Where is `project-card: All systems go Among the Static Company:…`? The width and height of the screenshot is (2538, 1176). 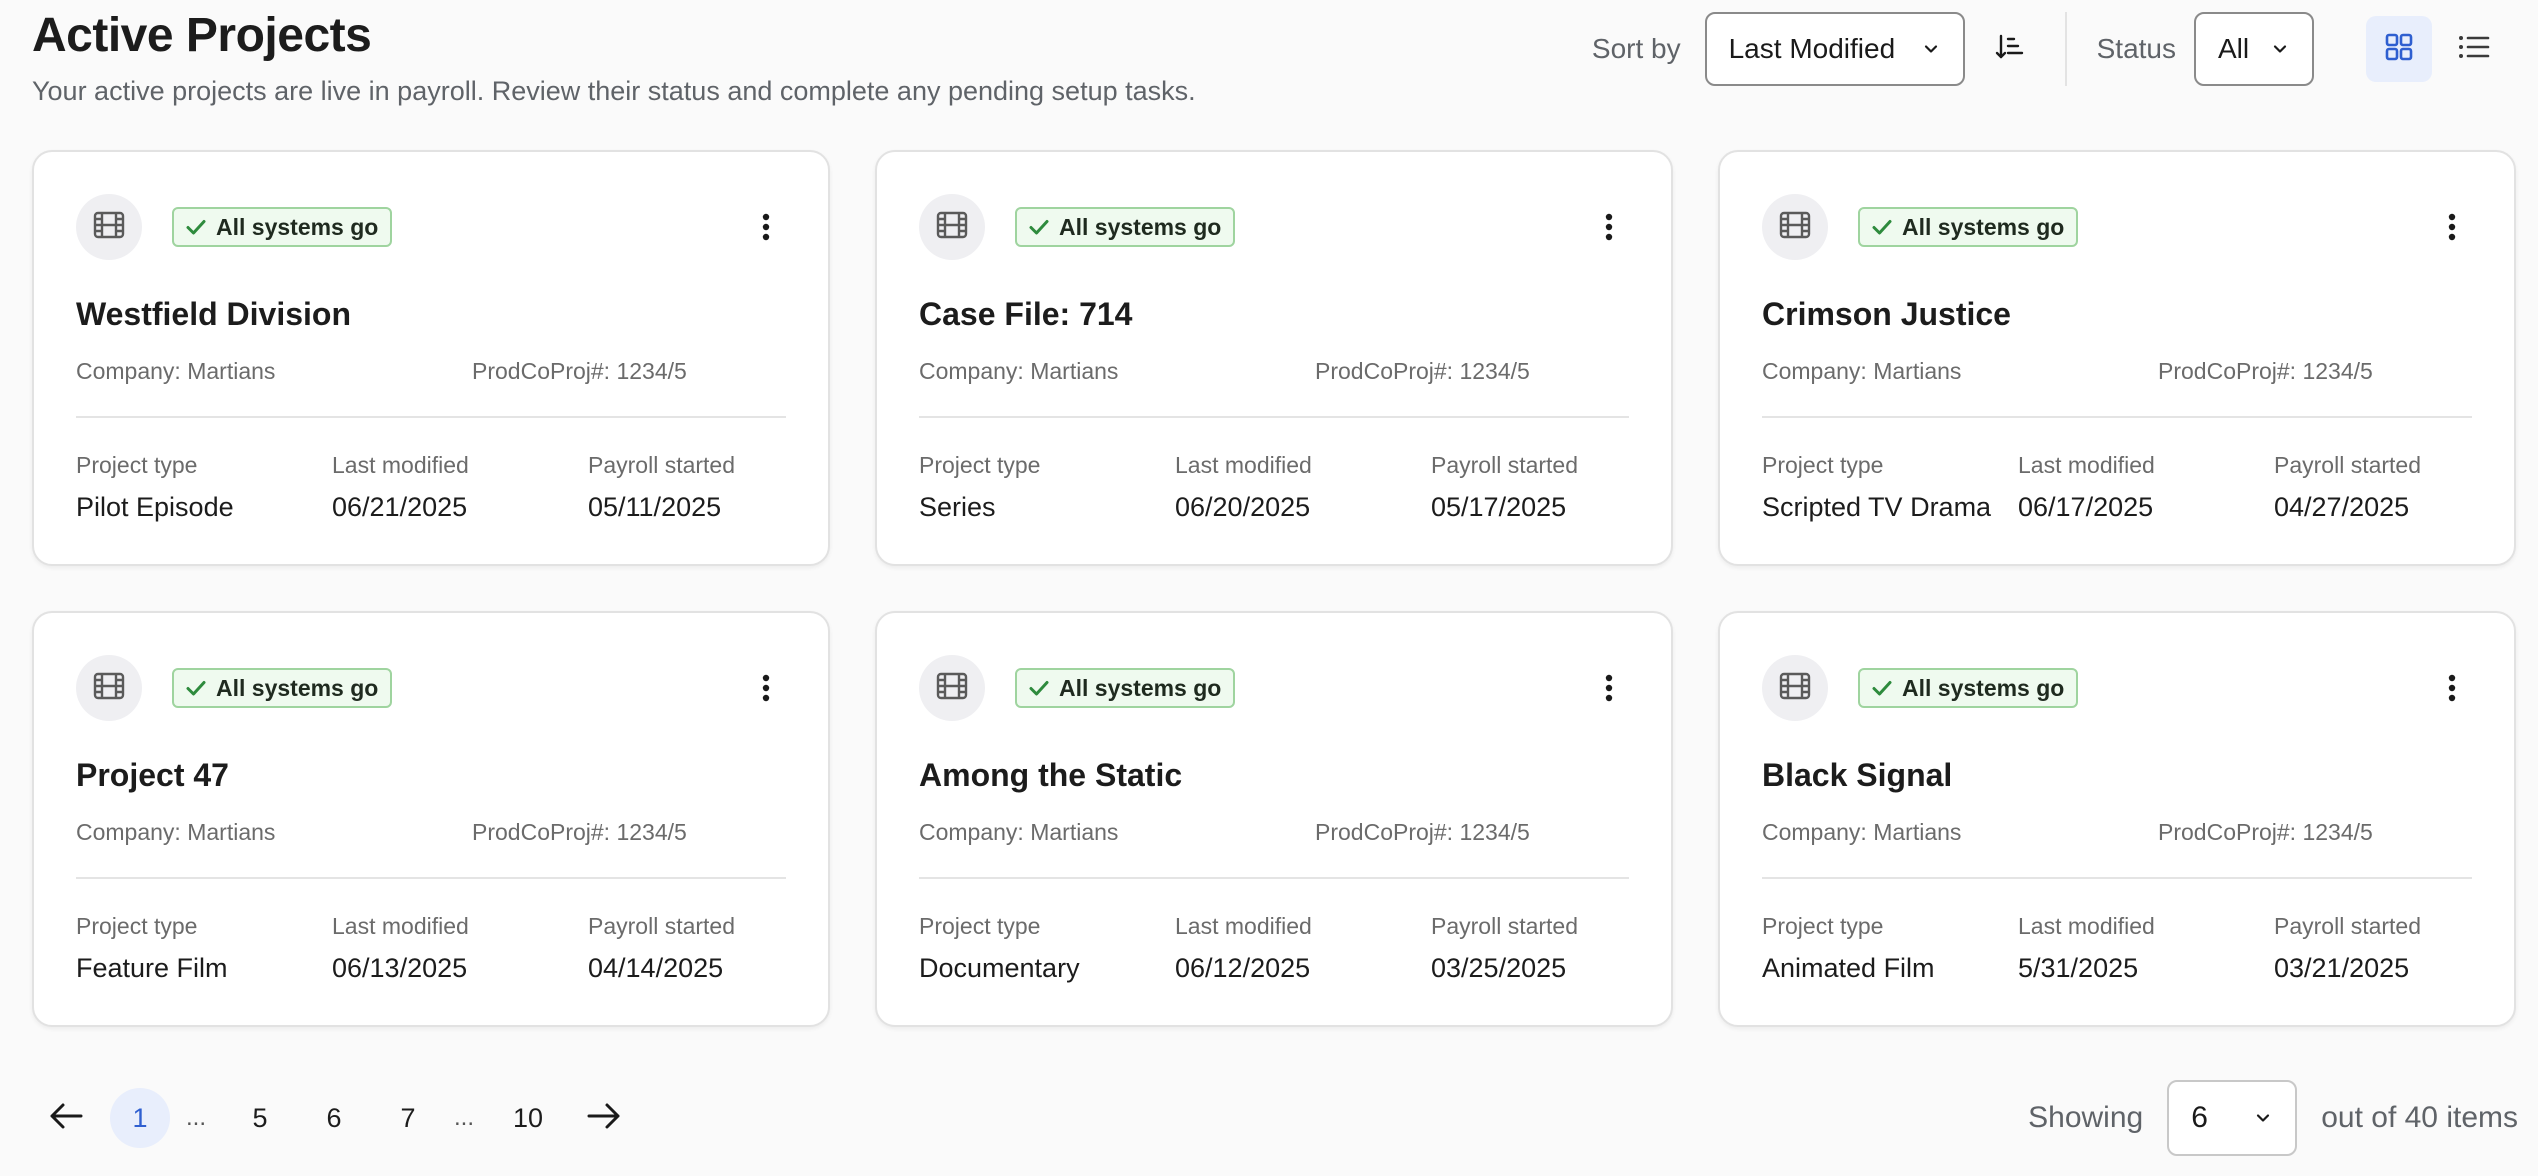
project-card: All systems go Among the Static Company:… is located at coordinates (1274, 819).